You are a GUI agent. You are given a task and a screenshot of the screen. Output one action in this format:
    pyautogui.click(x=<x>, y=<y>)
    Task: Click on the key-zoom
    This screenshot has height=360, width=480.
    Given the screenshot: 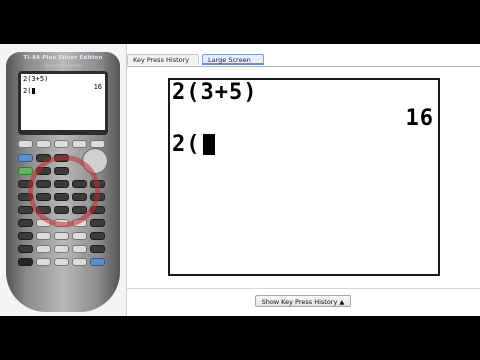 What is the action you would take?
    pyautogui.click(x=61, y=144)
    